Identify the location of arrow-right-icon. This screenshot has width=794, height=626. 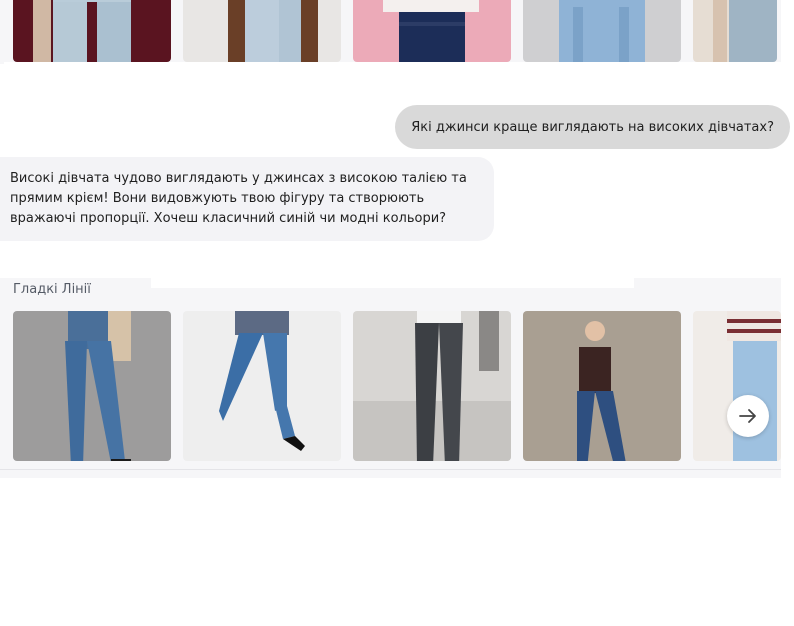
(747, 416).